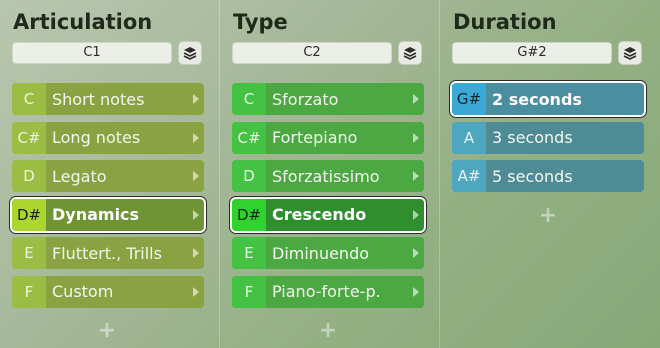 The image size is (660, 348). I want to click on list-item-selected: D# Crescendo, so click(328, 214).